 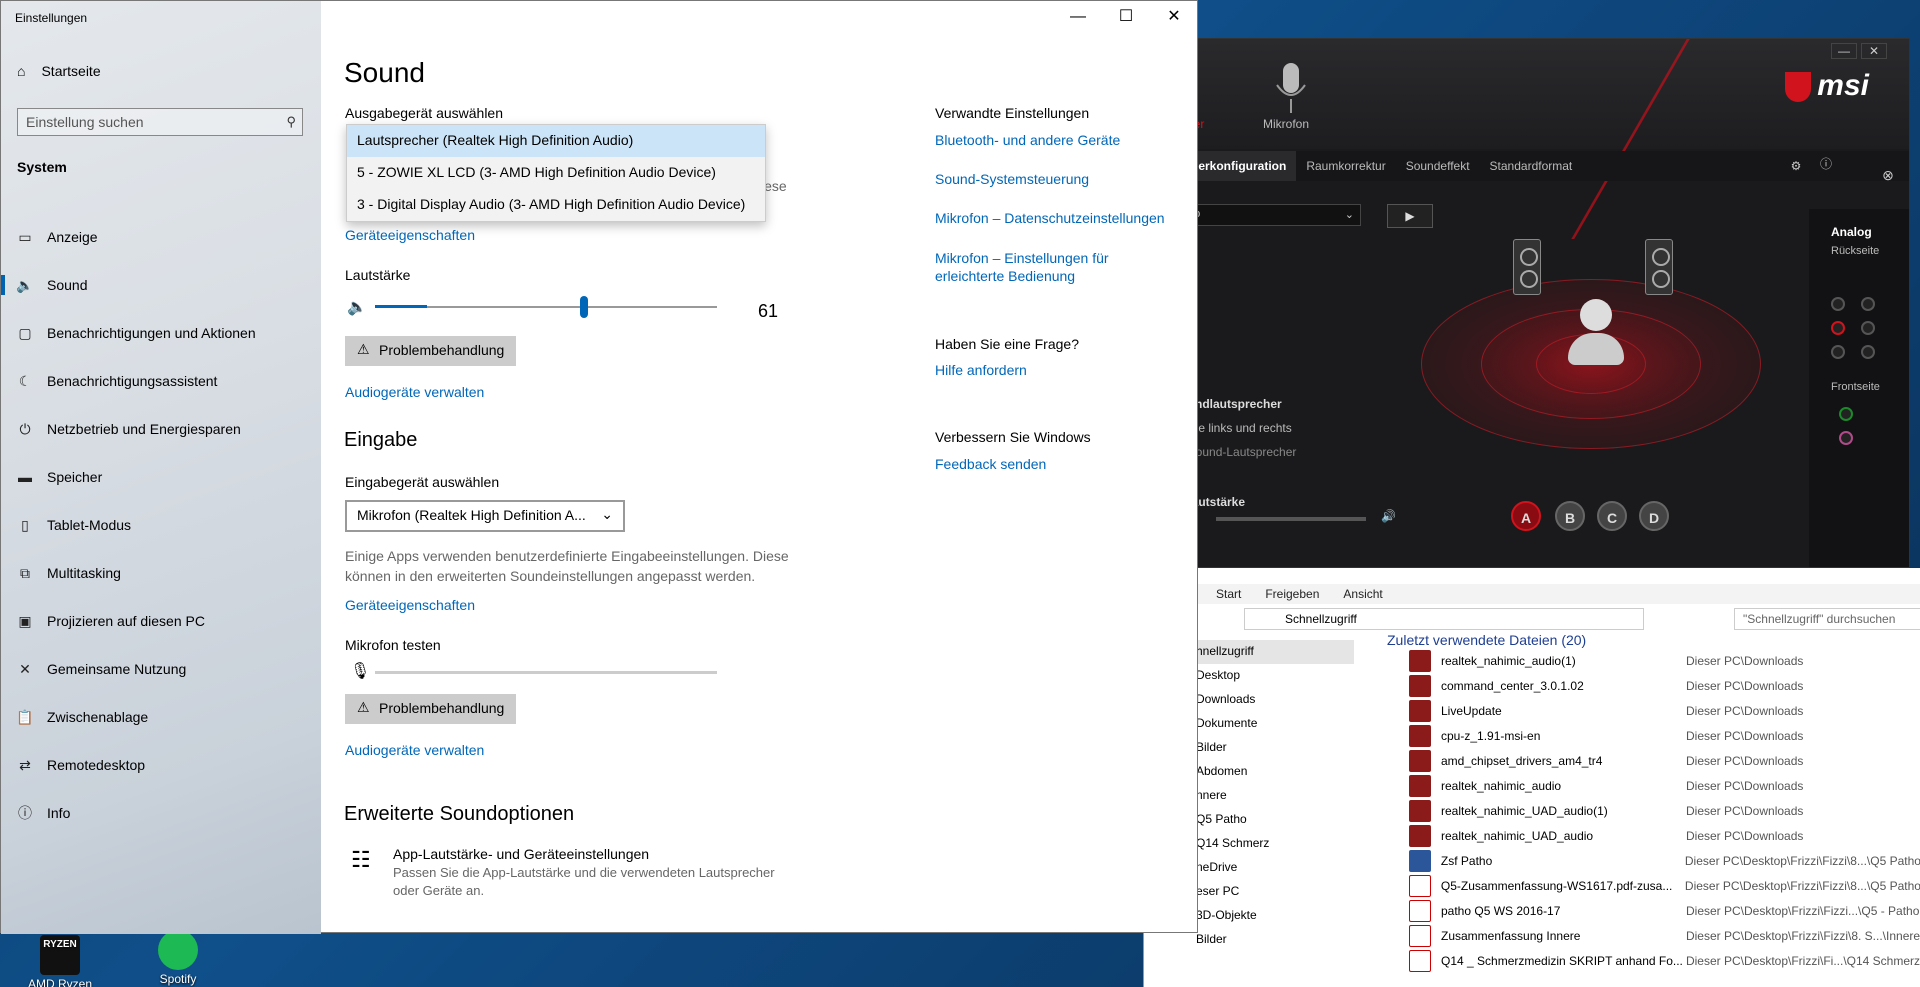 What do you see at coordinates (361, 860) in the screenshot?
I see `mixer-icon: ☷` at bounding box center [361, 860].